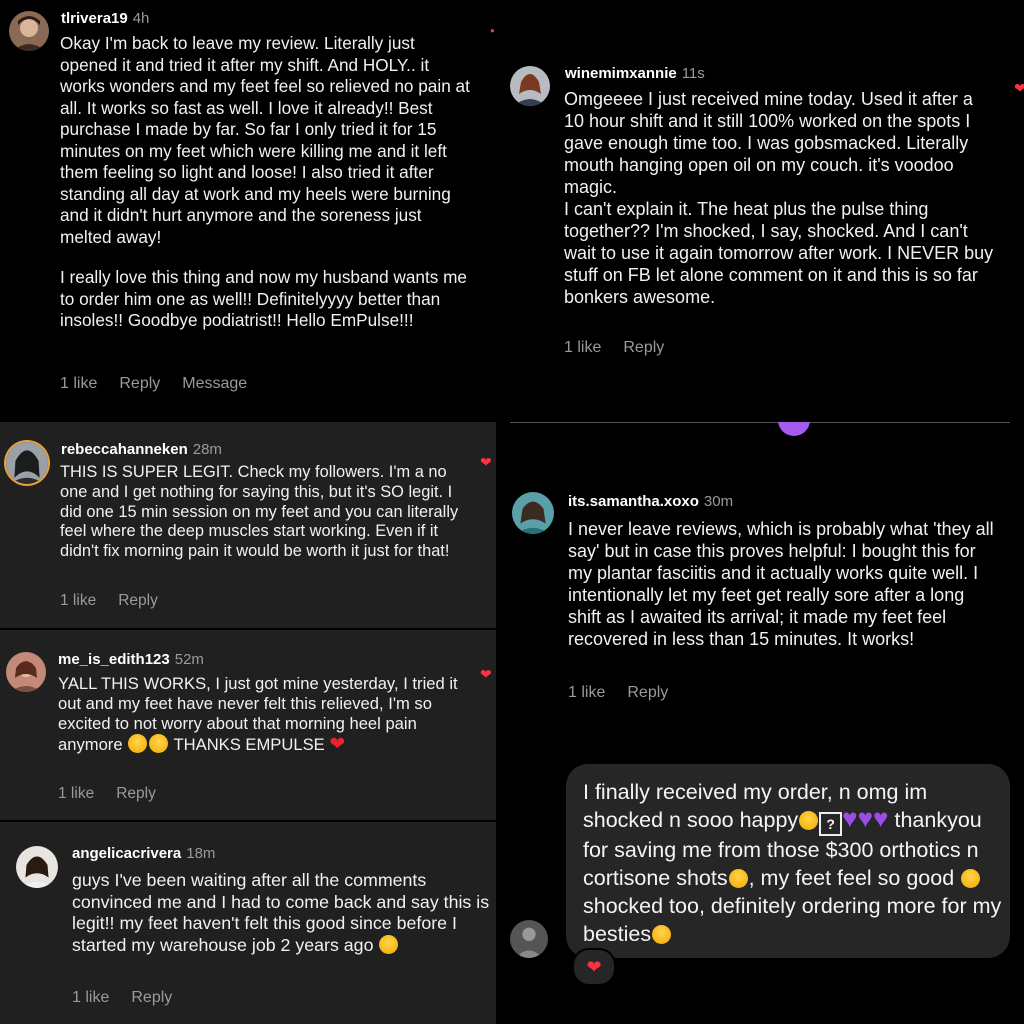  What do you see at coordinates (214, 383) in the screenshot?
I see `message-button: Message` at bounding box center [214, 383].